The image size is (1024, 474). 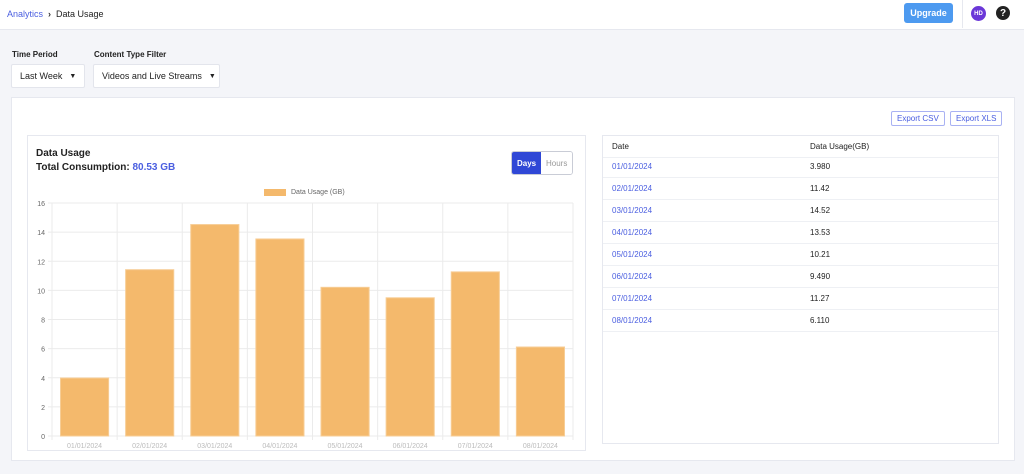 I want to click on content-type-select: Videos and Live Streams ▼, so click(x=156, y=76).